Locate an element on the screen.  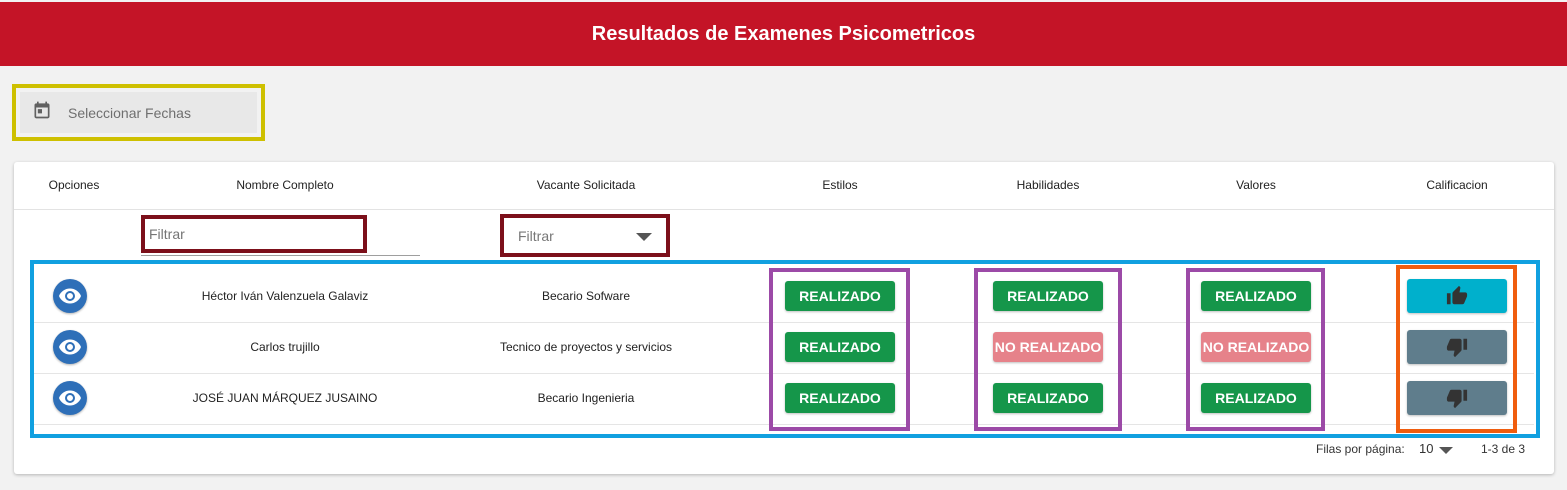
calendar-icon is located at coordinates (42, 112).